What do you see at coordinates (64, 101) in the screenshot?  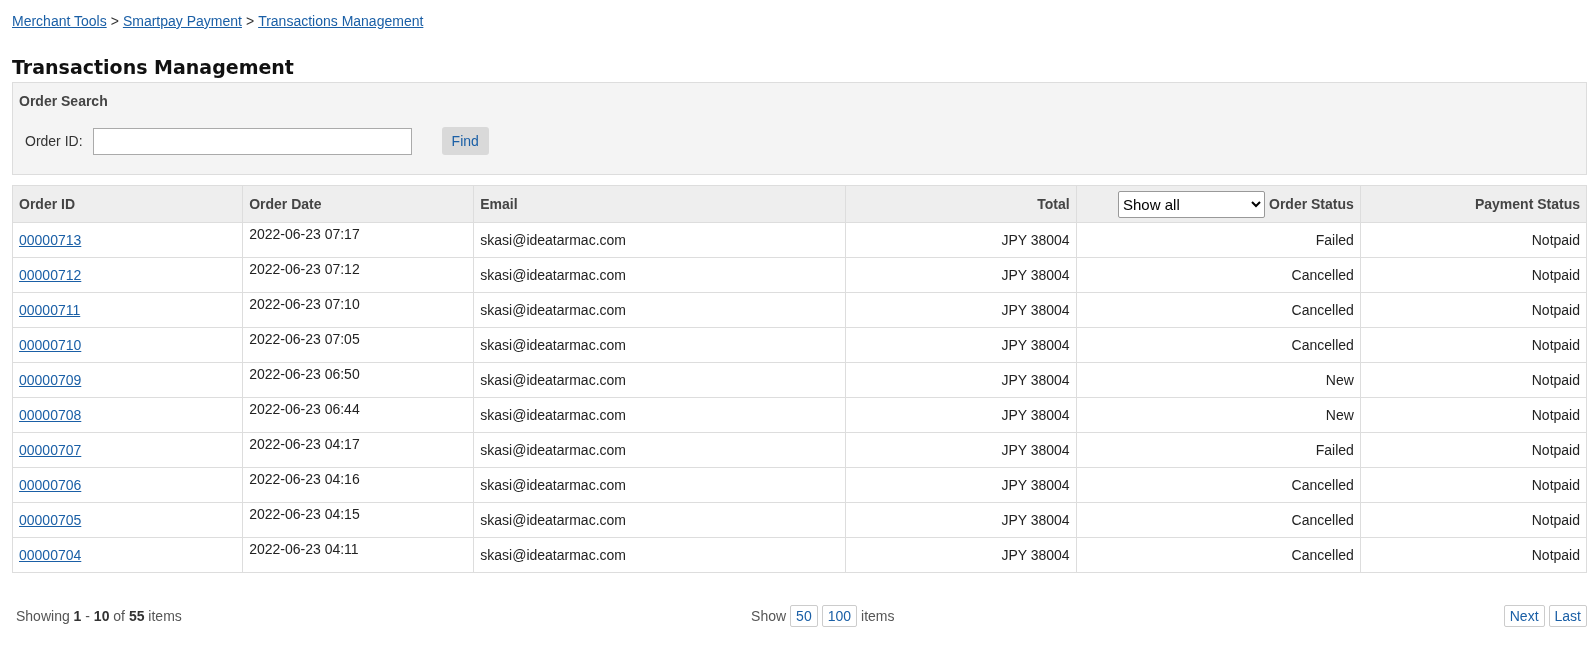 I see `section-title: Order Search` at bounding box center [64, 101].